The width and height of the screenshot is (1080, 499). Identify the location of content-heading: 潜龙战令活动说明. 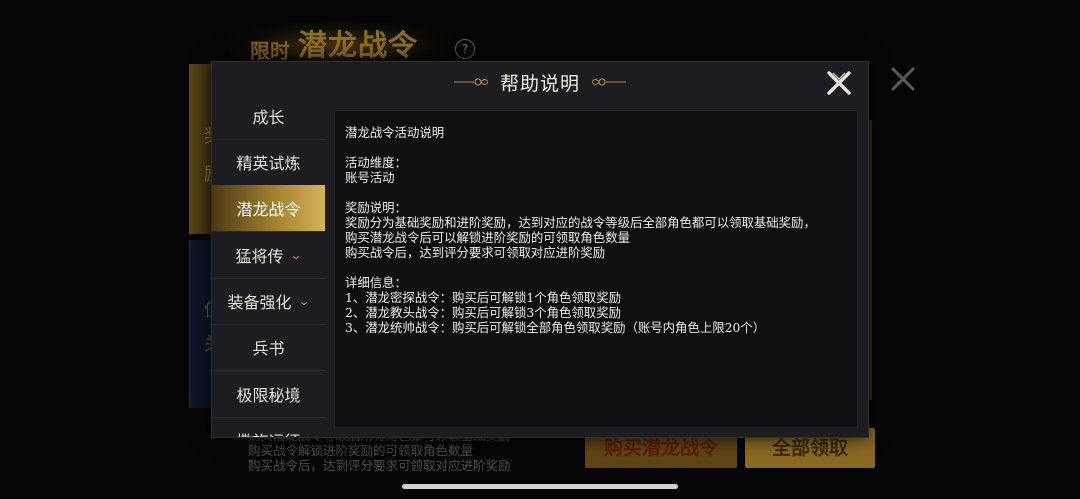
(395, 132).